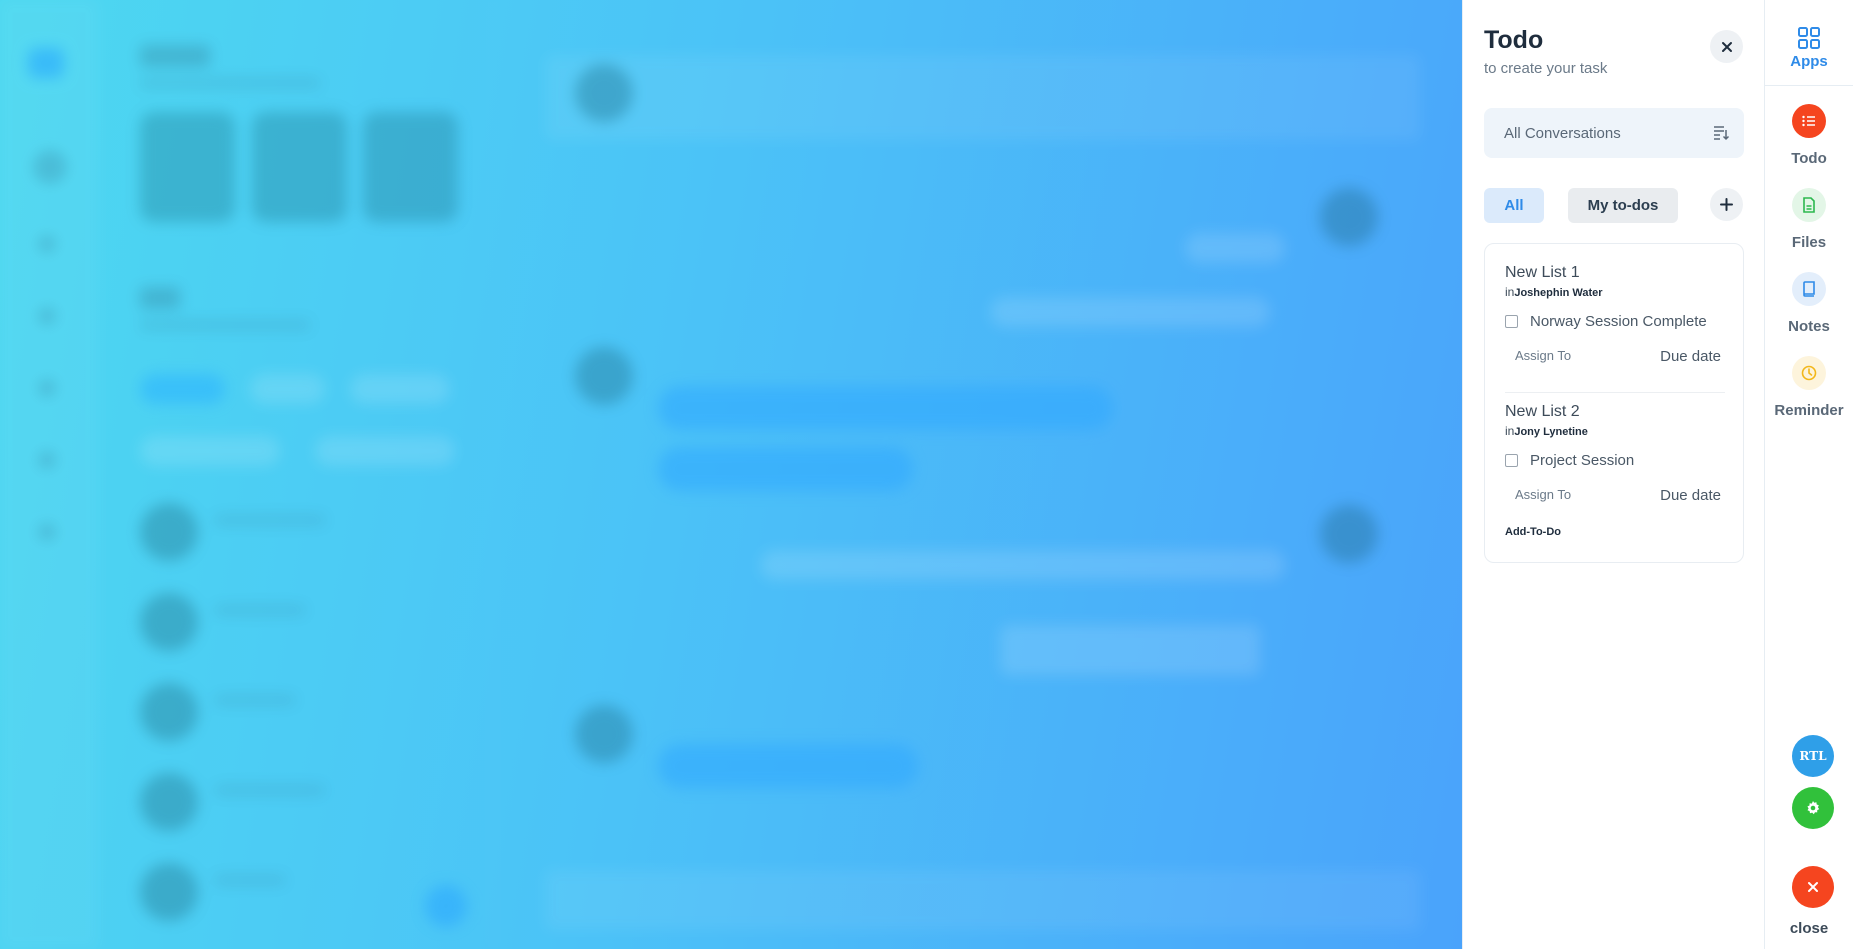 The image size is (1853, 949). What do you see at coordinates (1809, 61) in the screenshot?
I see `apps-label: Apps` at bounding box center [1809, 61].